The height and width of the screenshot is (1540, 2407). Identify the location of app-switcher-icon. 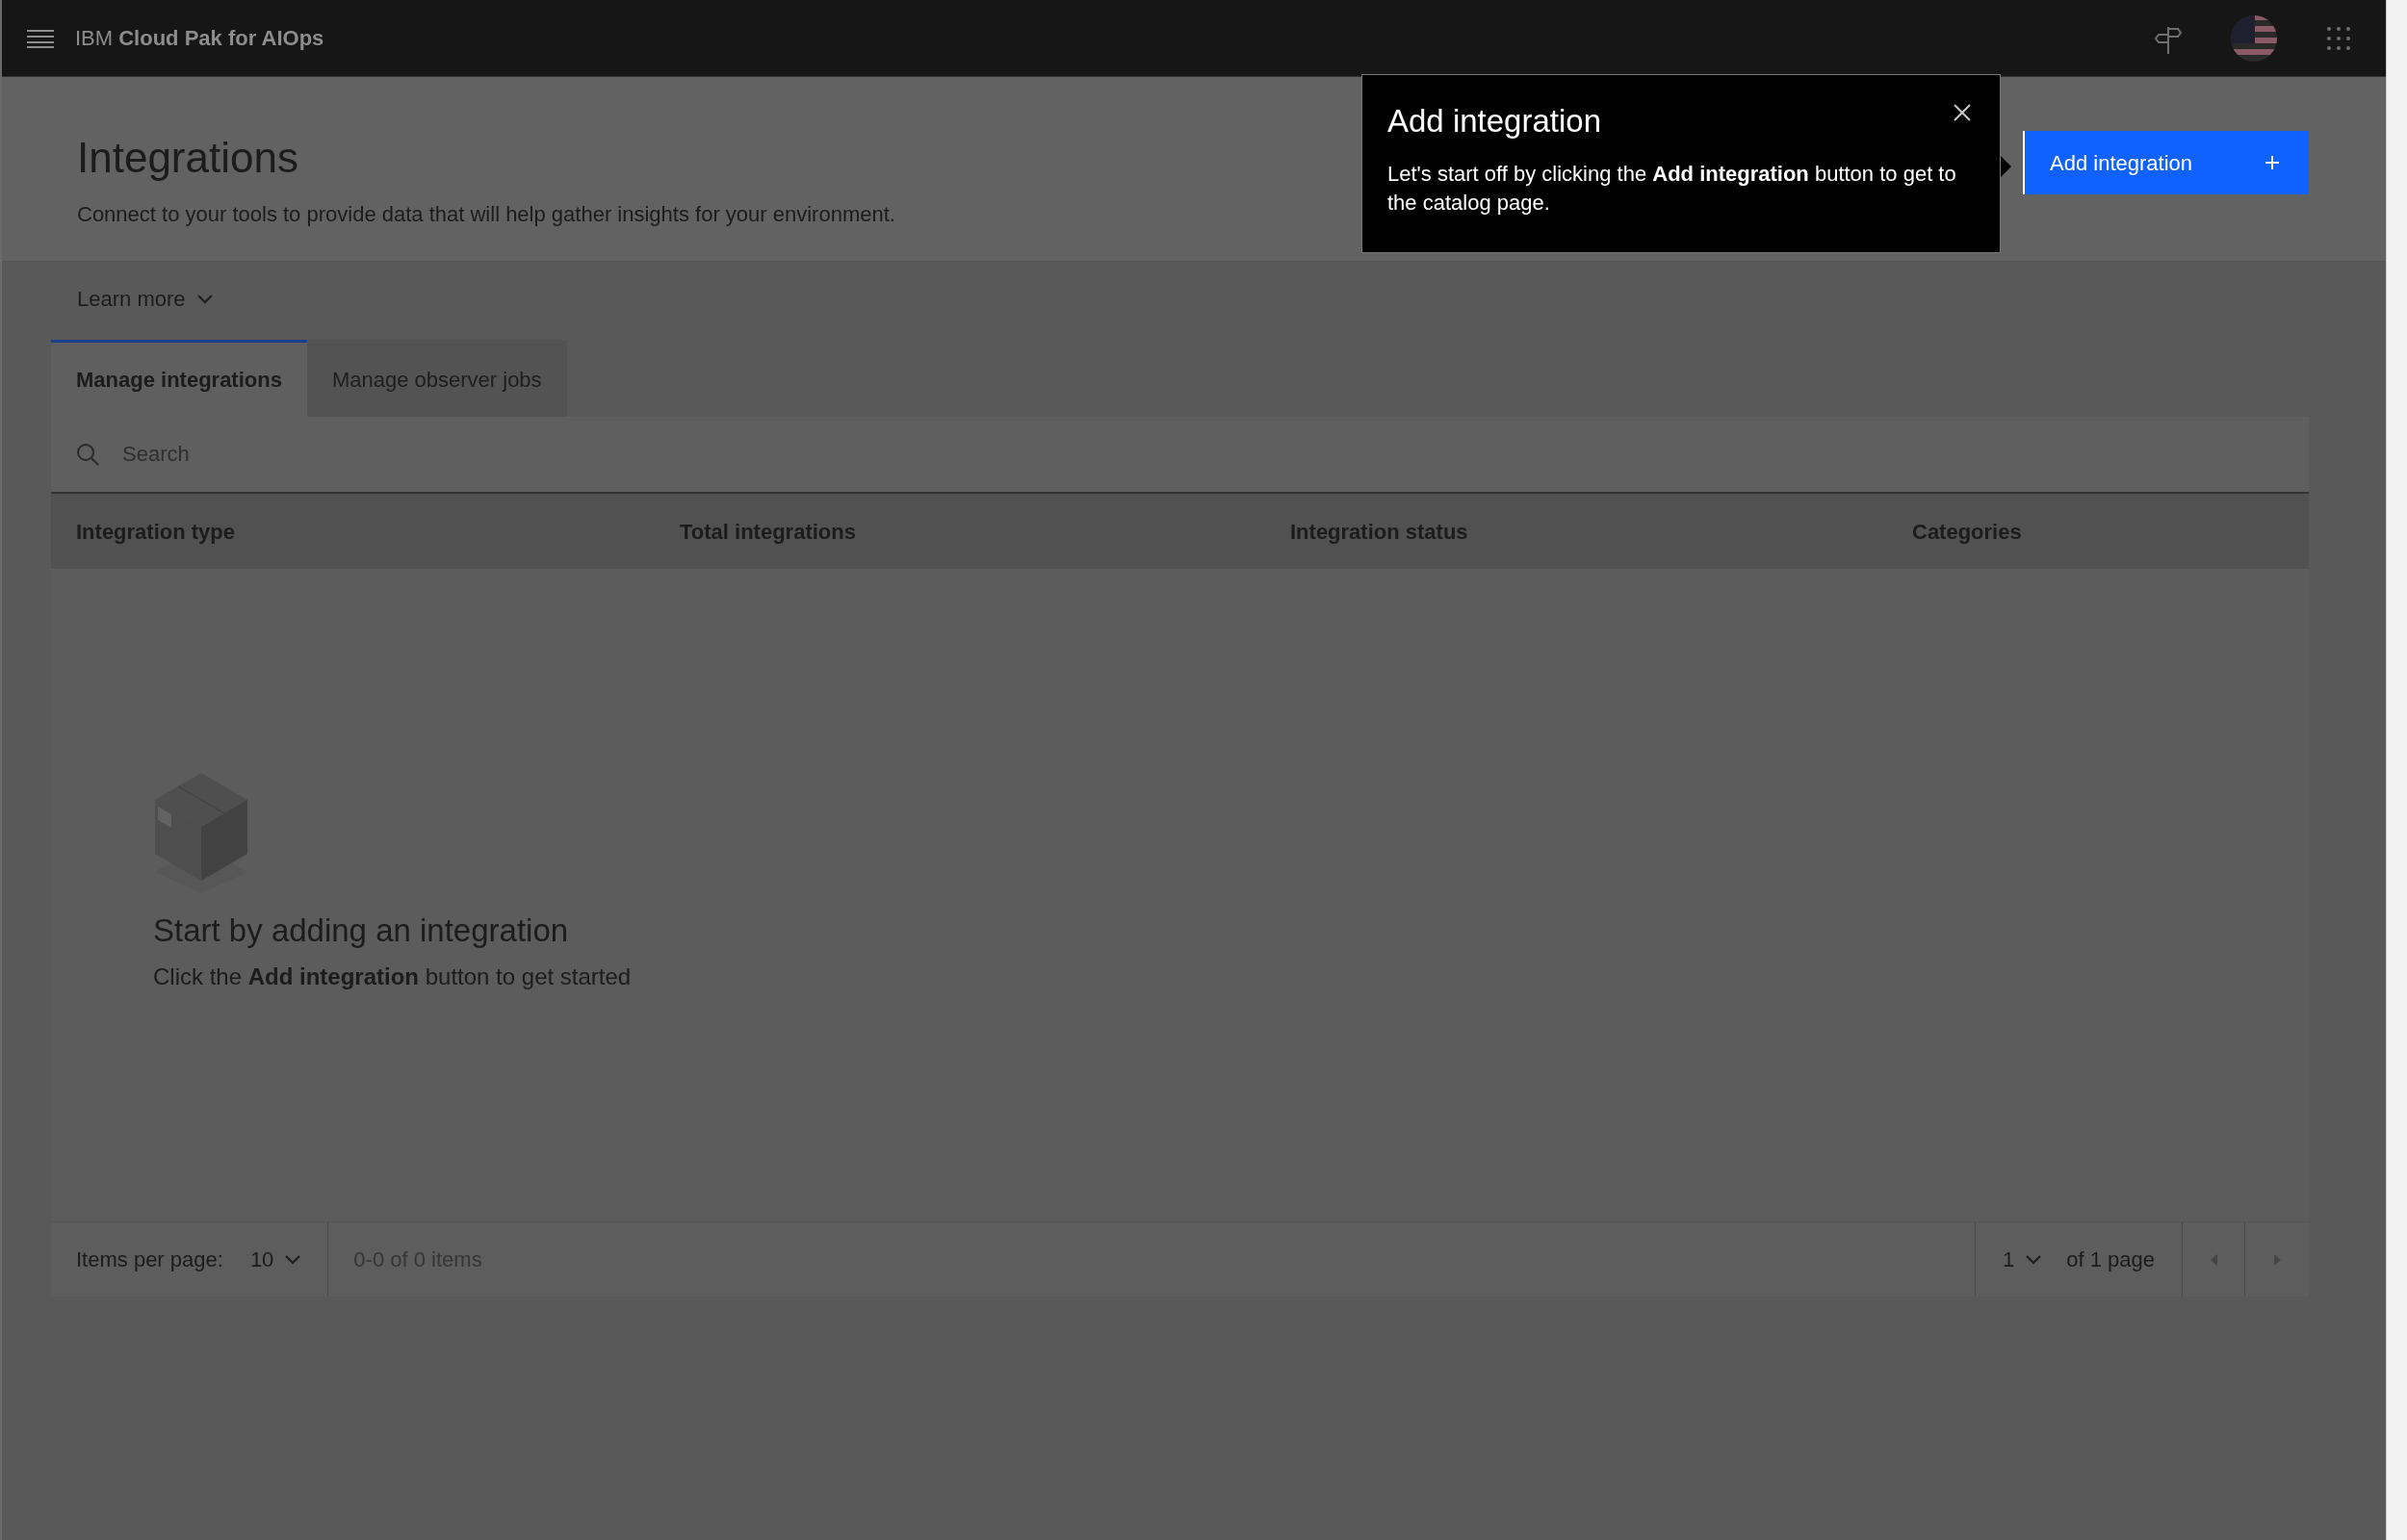
(2338, 38).